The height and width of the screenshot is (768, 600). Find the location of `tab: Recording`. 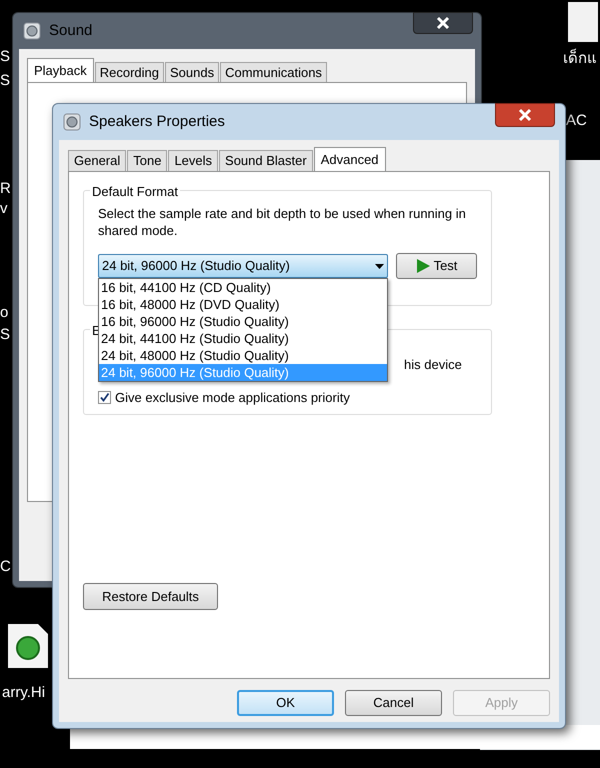

tab: Recording is located at coordinates (129, 72).